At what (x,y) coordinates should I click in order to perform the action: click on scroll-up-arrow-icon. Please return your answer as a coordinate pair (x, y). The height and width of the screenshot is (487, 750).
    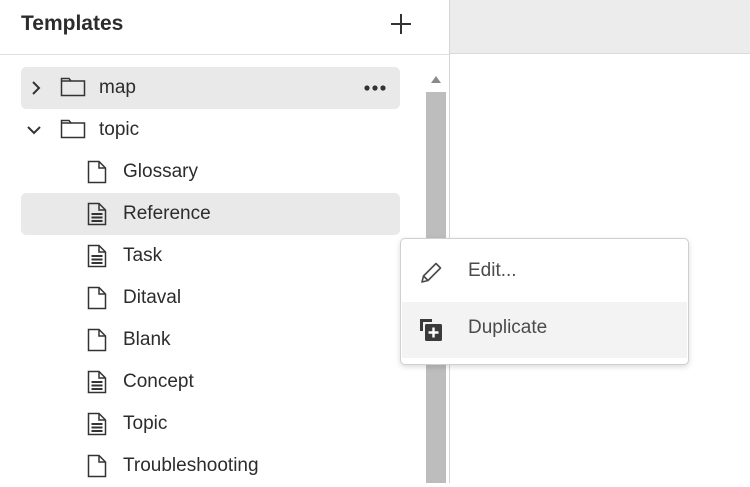
    Looking at the image, I should click on (436, 79).